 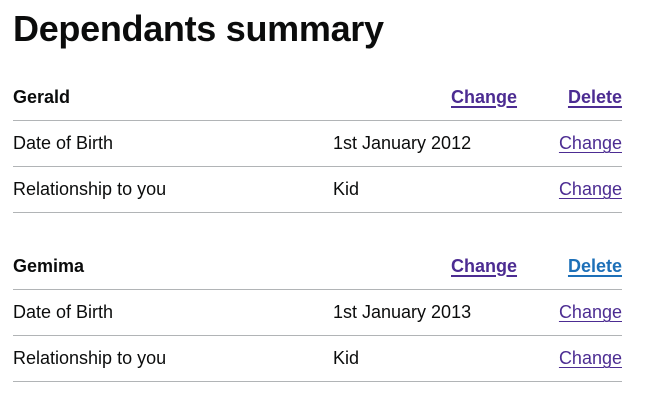 What do you see at coordinates (402, 312) in the screenshot?
I see `row-value: 1st January 2013` at bounding box center [402, 312].